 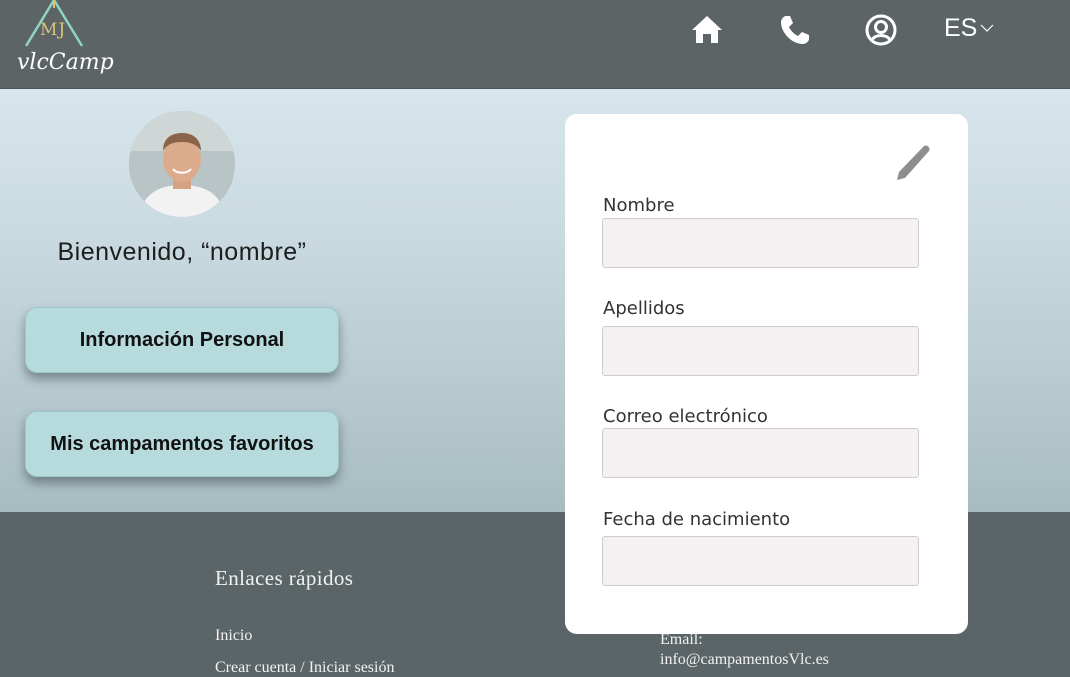 I want to click on field-label-birthdate: Fecha de nacimiento, so click(x=697, y=519).